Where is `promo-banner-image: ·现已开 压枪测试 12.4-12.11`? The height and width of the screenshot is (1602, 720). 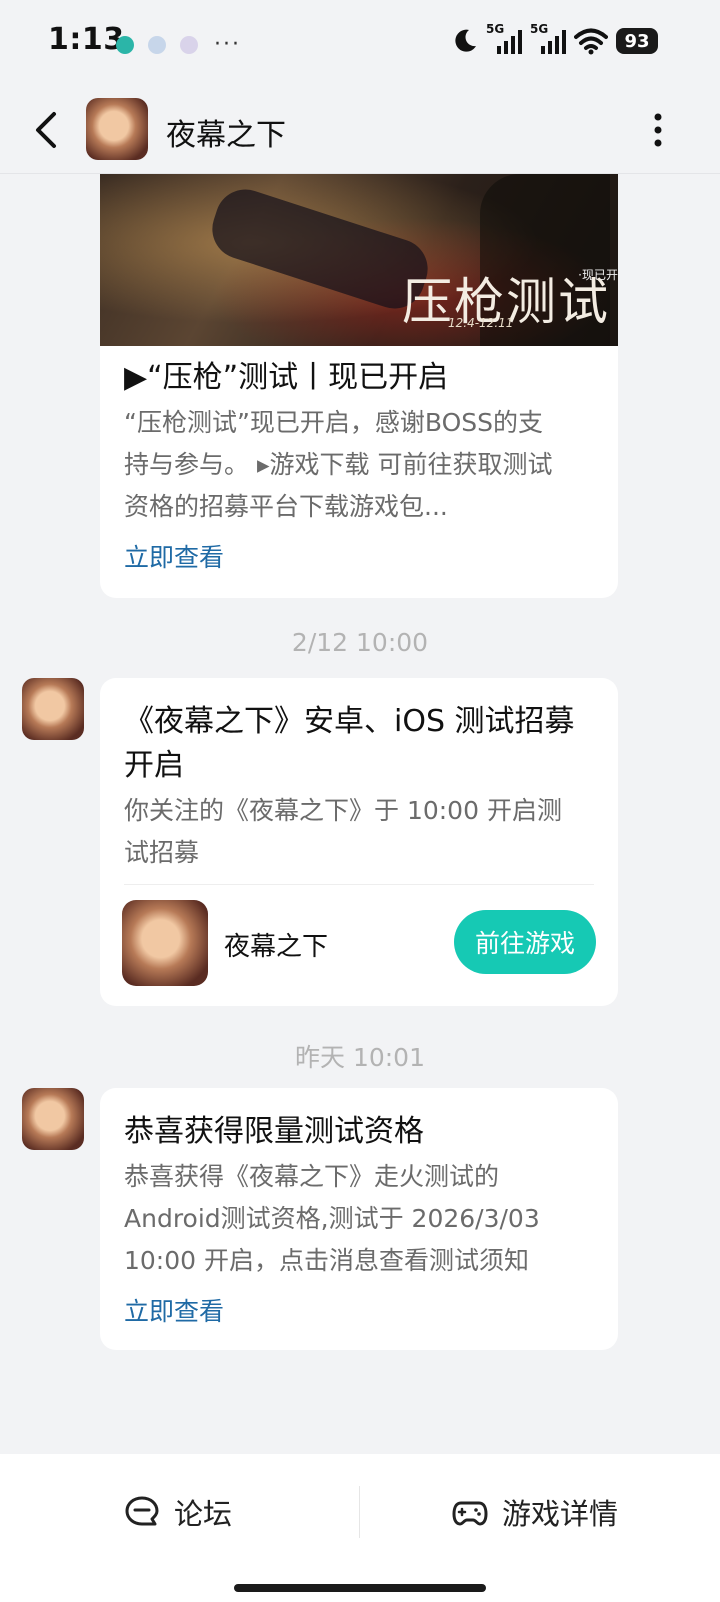 promo-banner-image: ·现已开 压枪测试 12.4-12.11 is located at coordinates (359, 260).